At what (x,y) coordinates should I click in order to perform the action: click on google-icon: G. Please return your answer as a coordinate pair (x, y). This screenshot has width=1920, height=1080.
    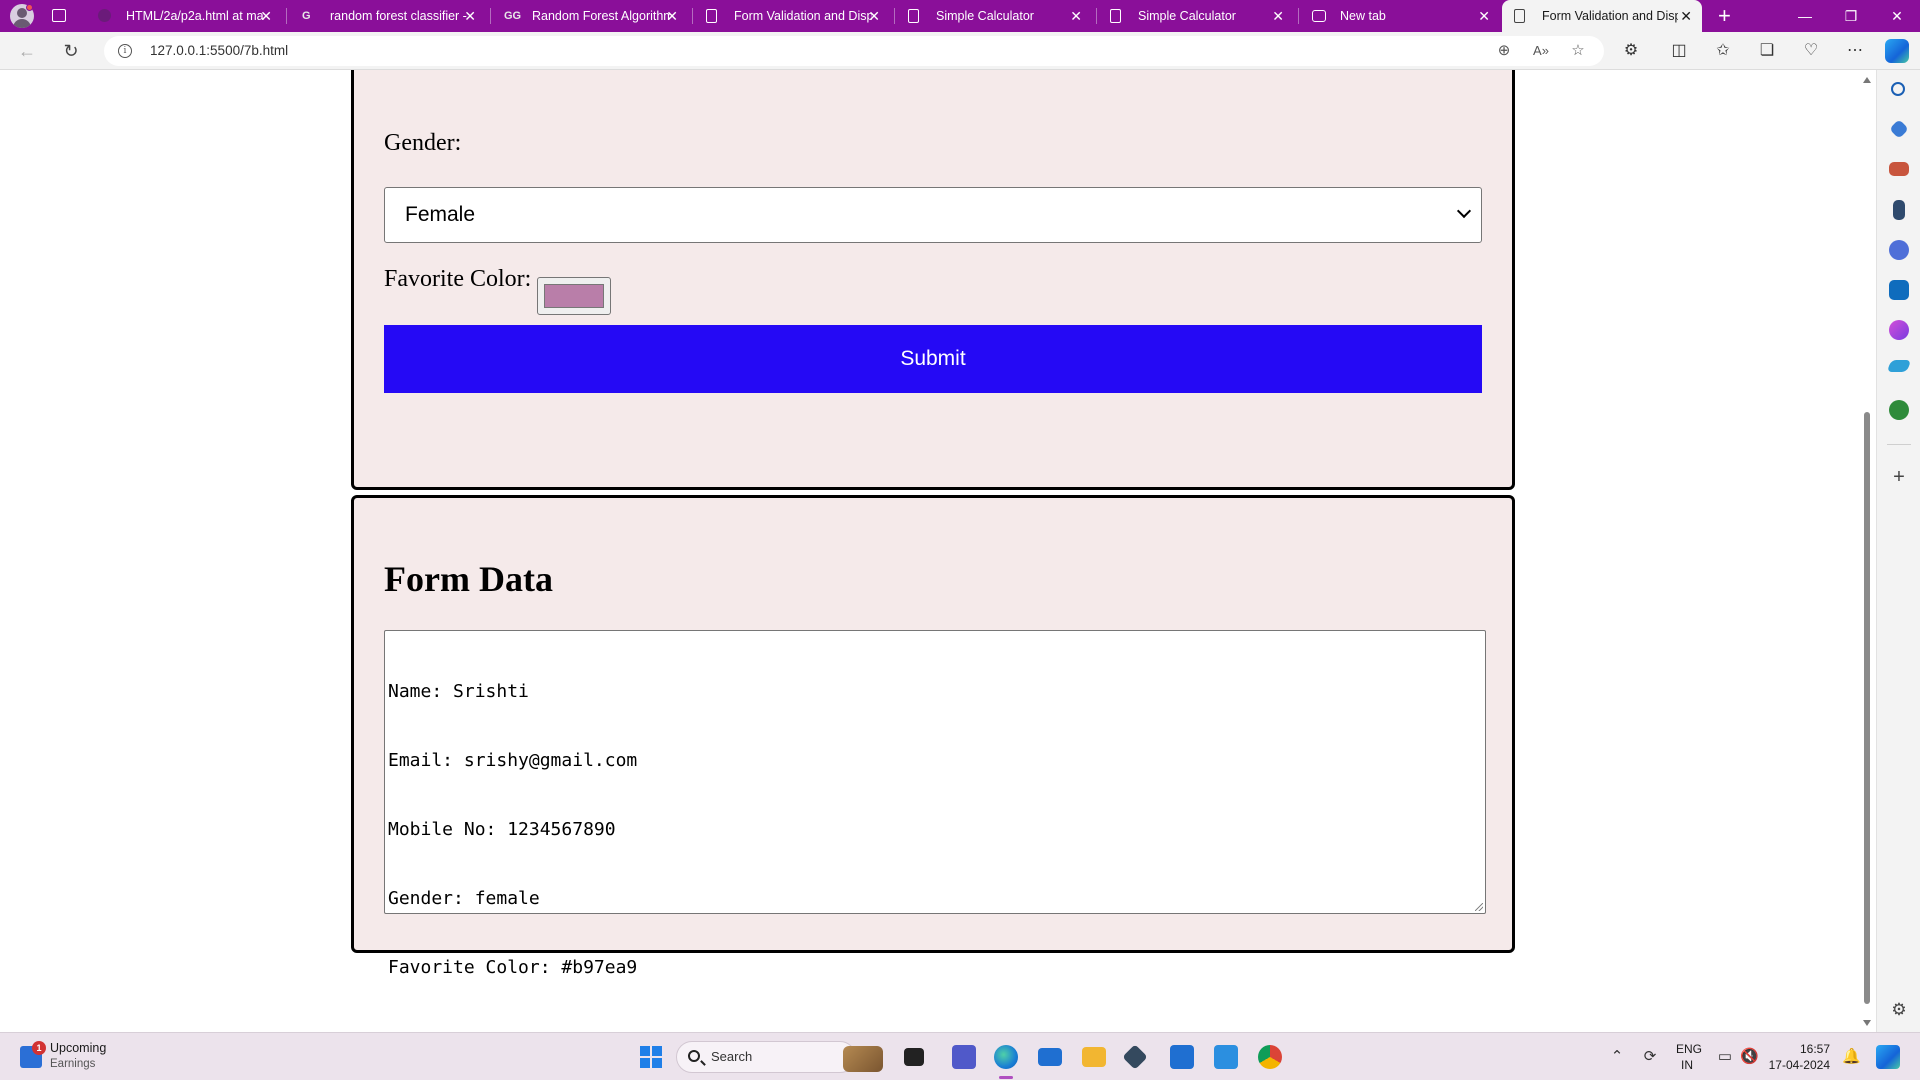
    Looking at the image, I should click on (306, 16).